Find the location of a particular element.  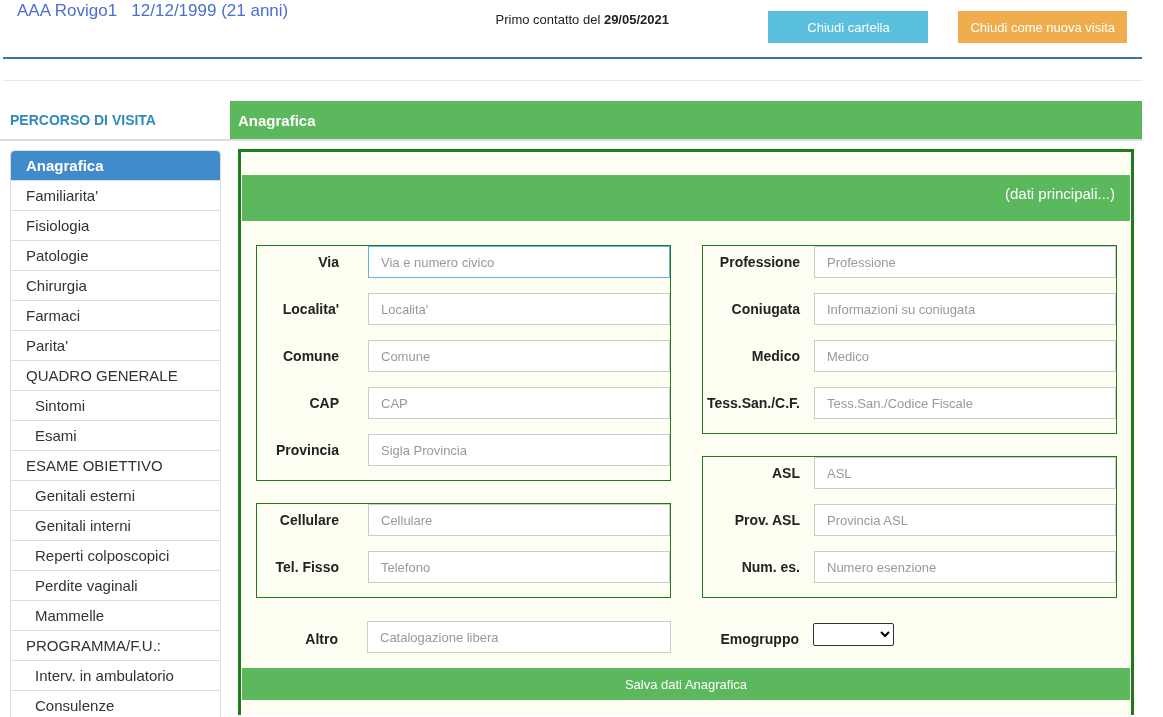

sidebar-item: Mammelle is located at coordinates (115, 616).